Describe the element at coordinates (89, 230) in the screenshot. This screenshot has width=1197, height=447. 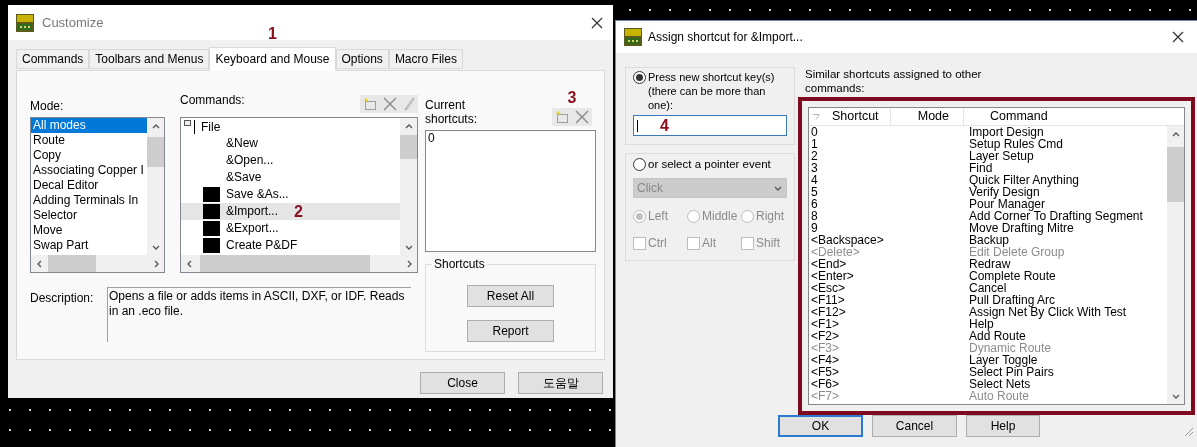
I see `mode-item: Move` at that location.